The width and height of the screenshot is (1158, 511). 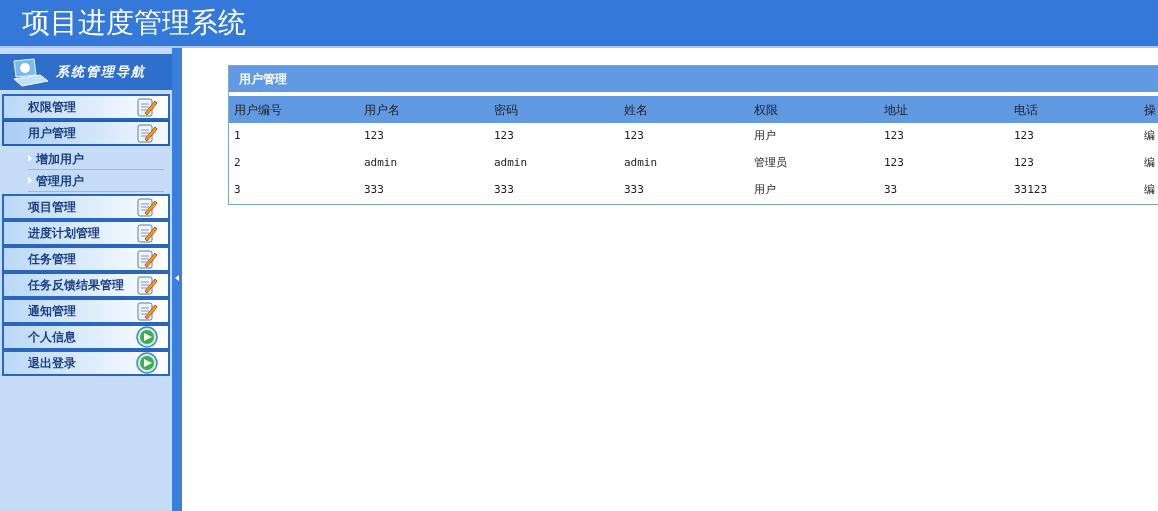 I want to click on column-header: 地址, so click(x=944, y=109).